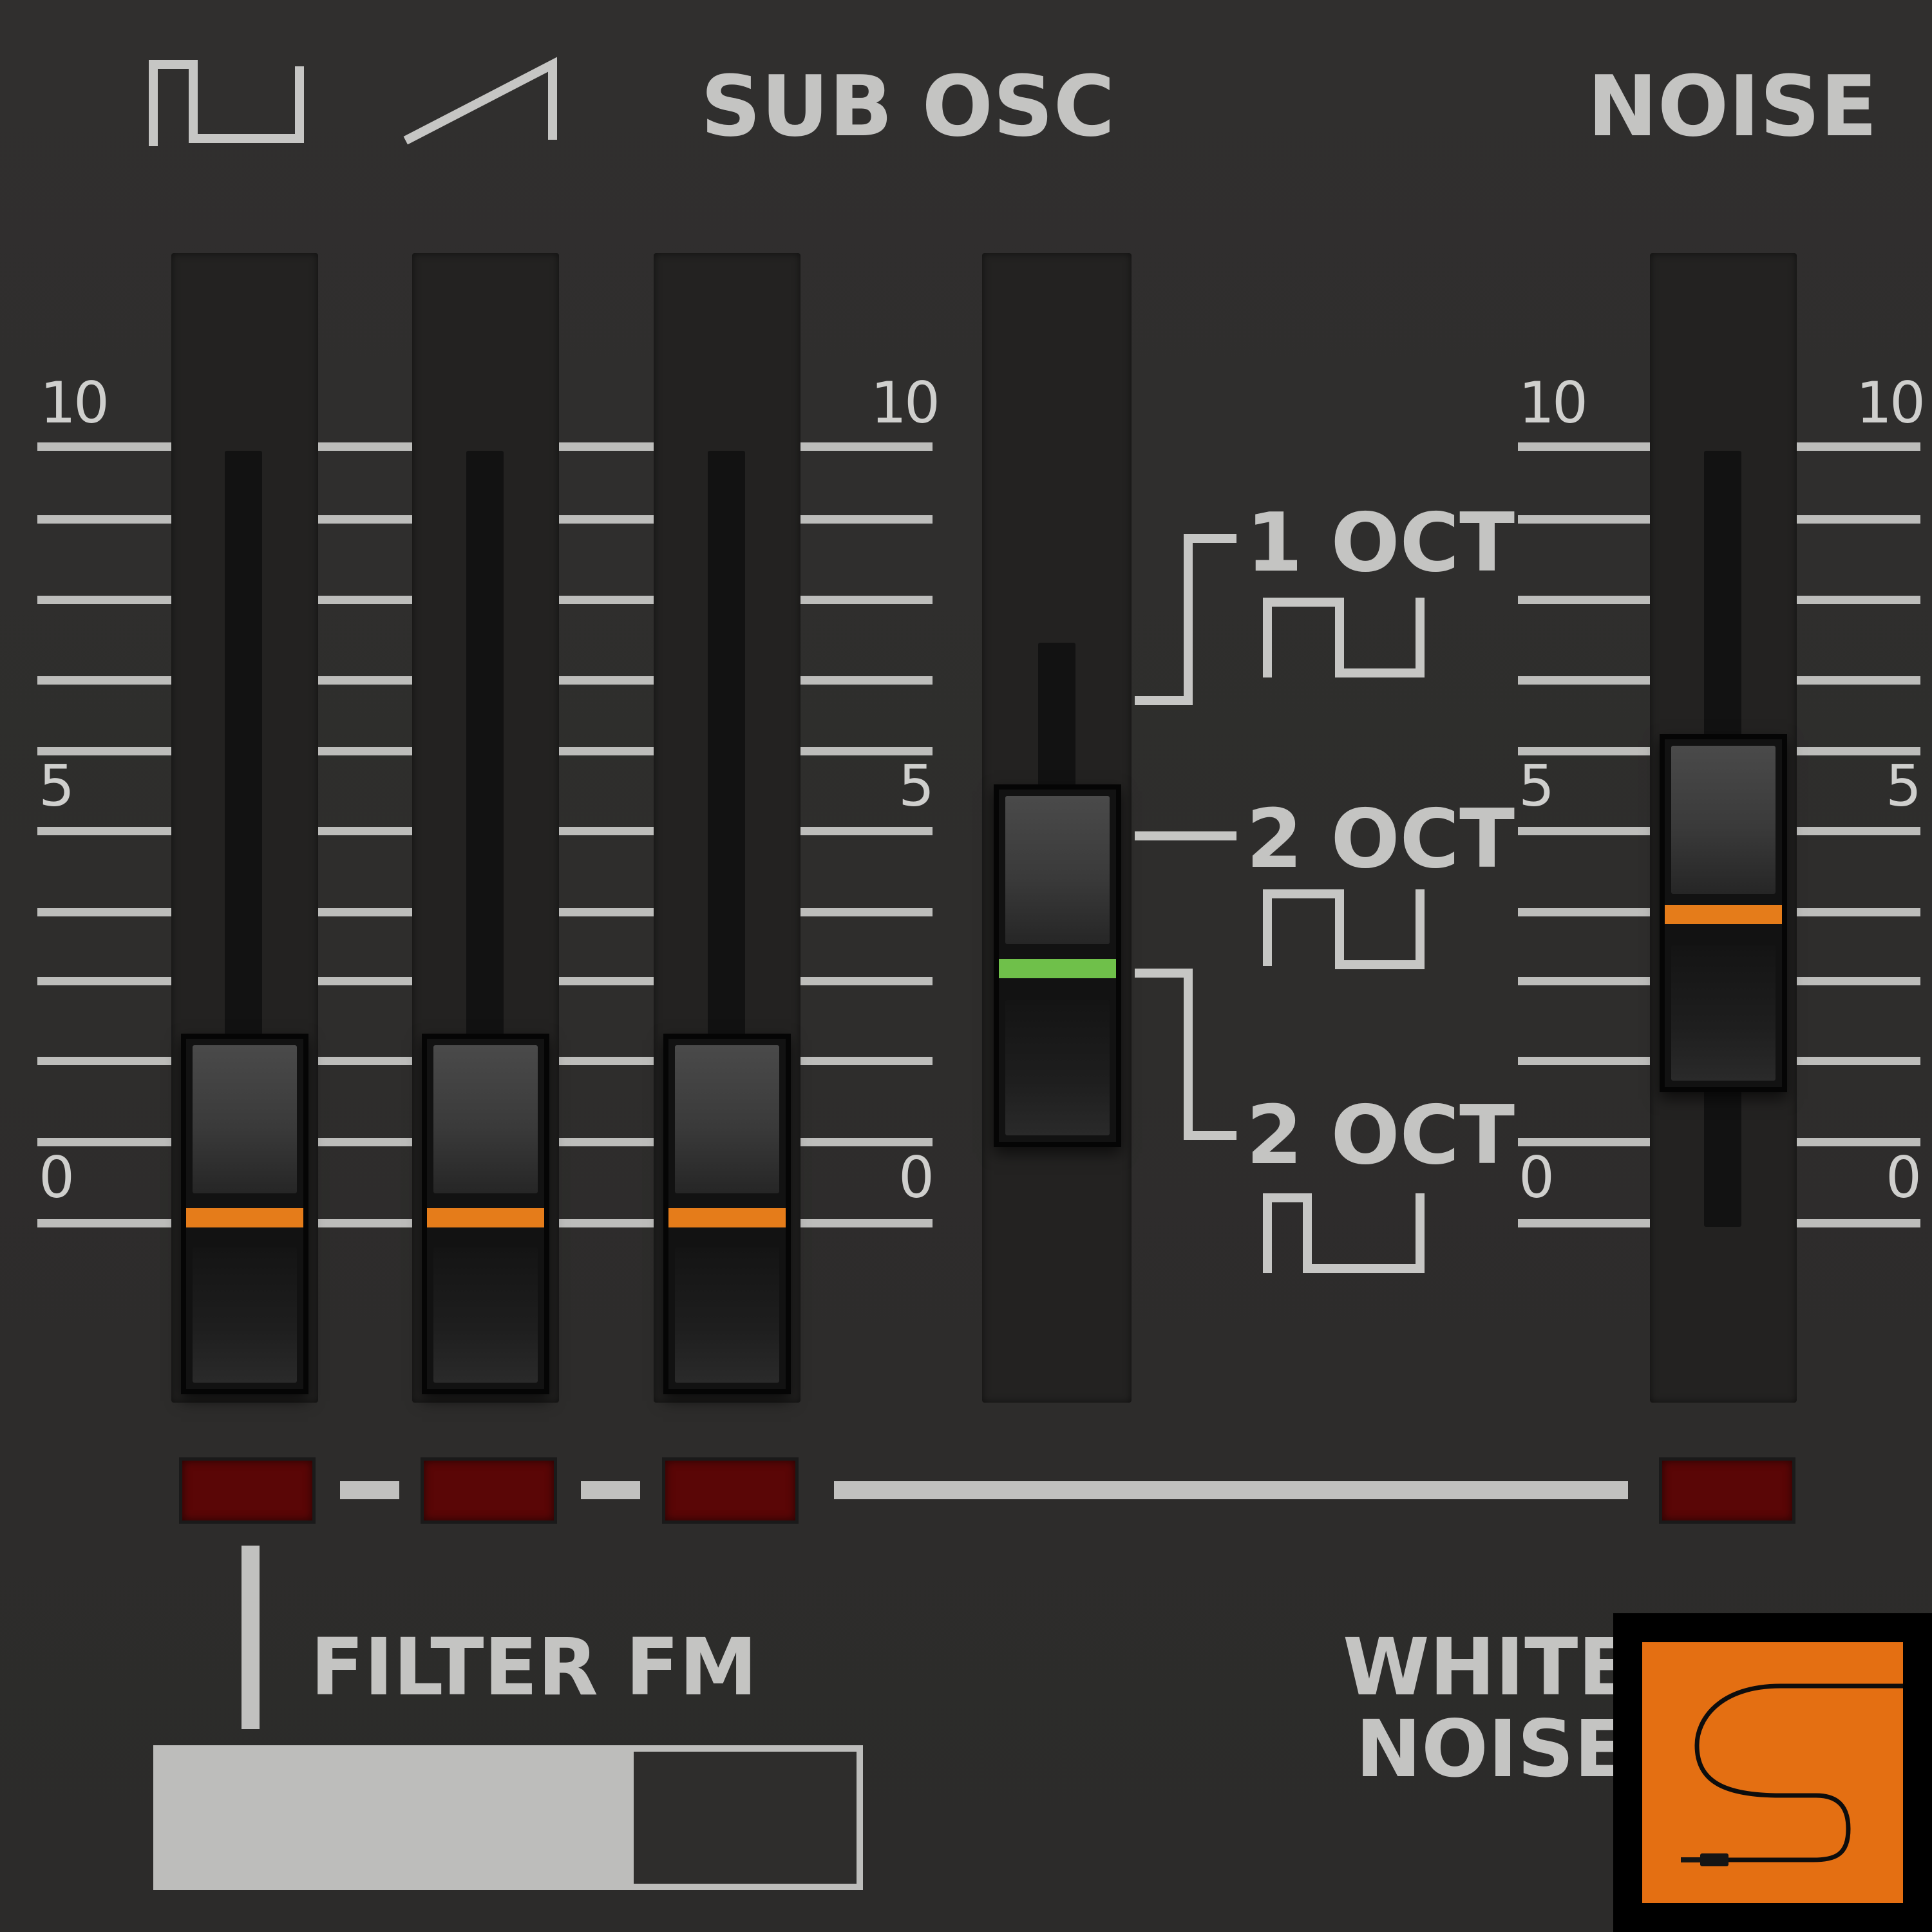 This screenshot has width=1932, height=1932. I want to click on noise-level-slider, so click(1723, 913).